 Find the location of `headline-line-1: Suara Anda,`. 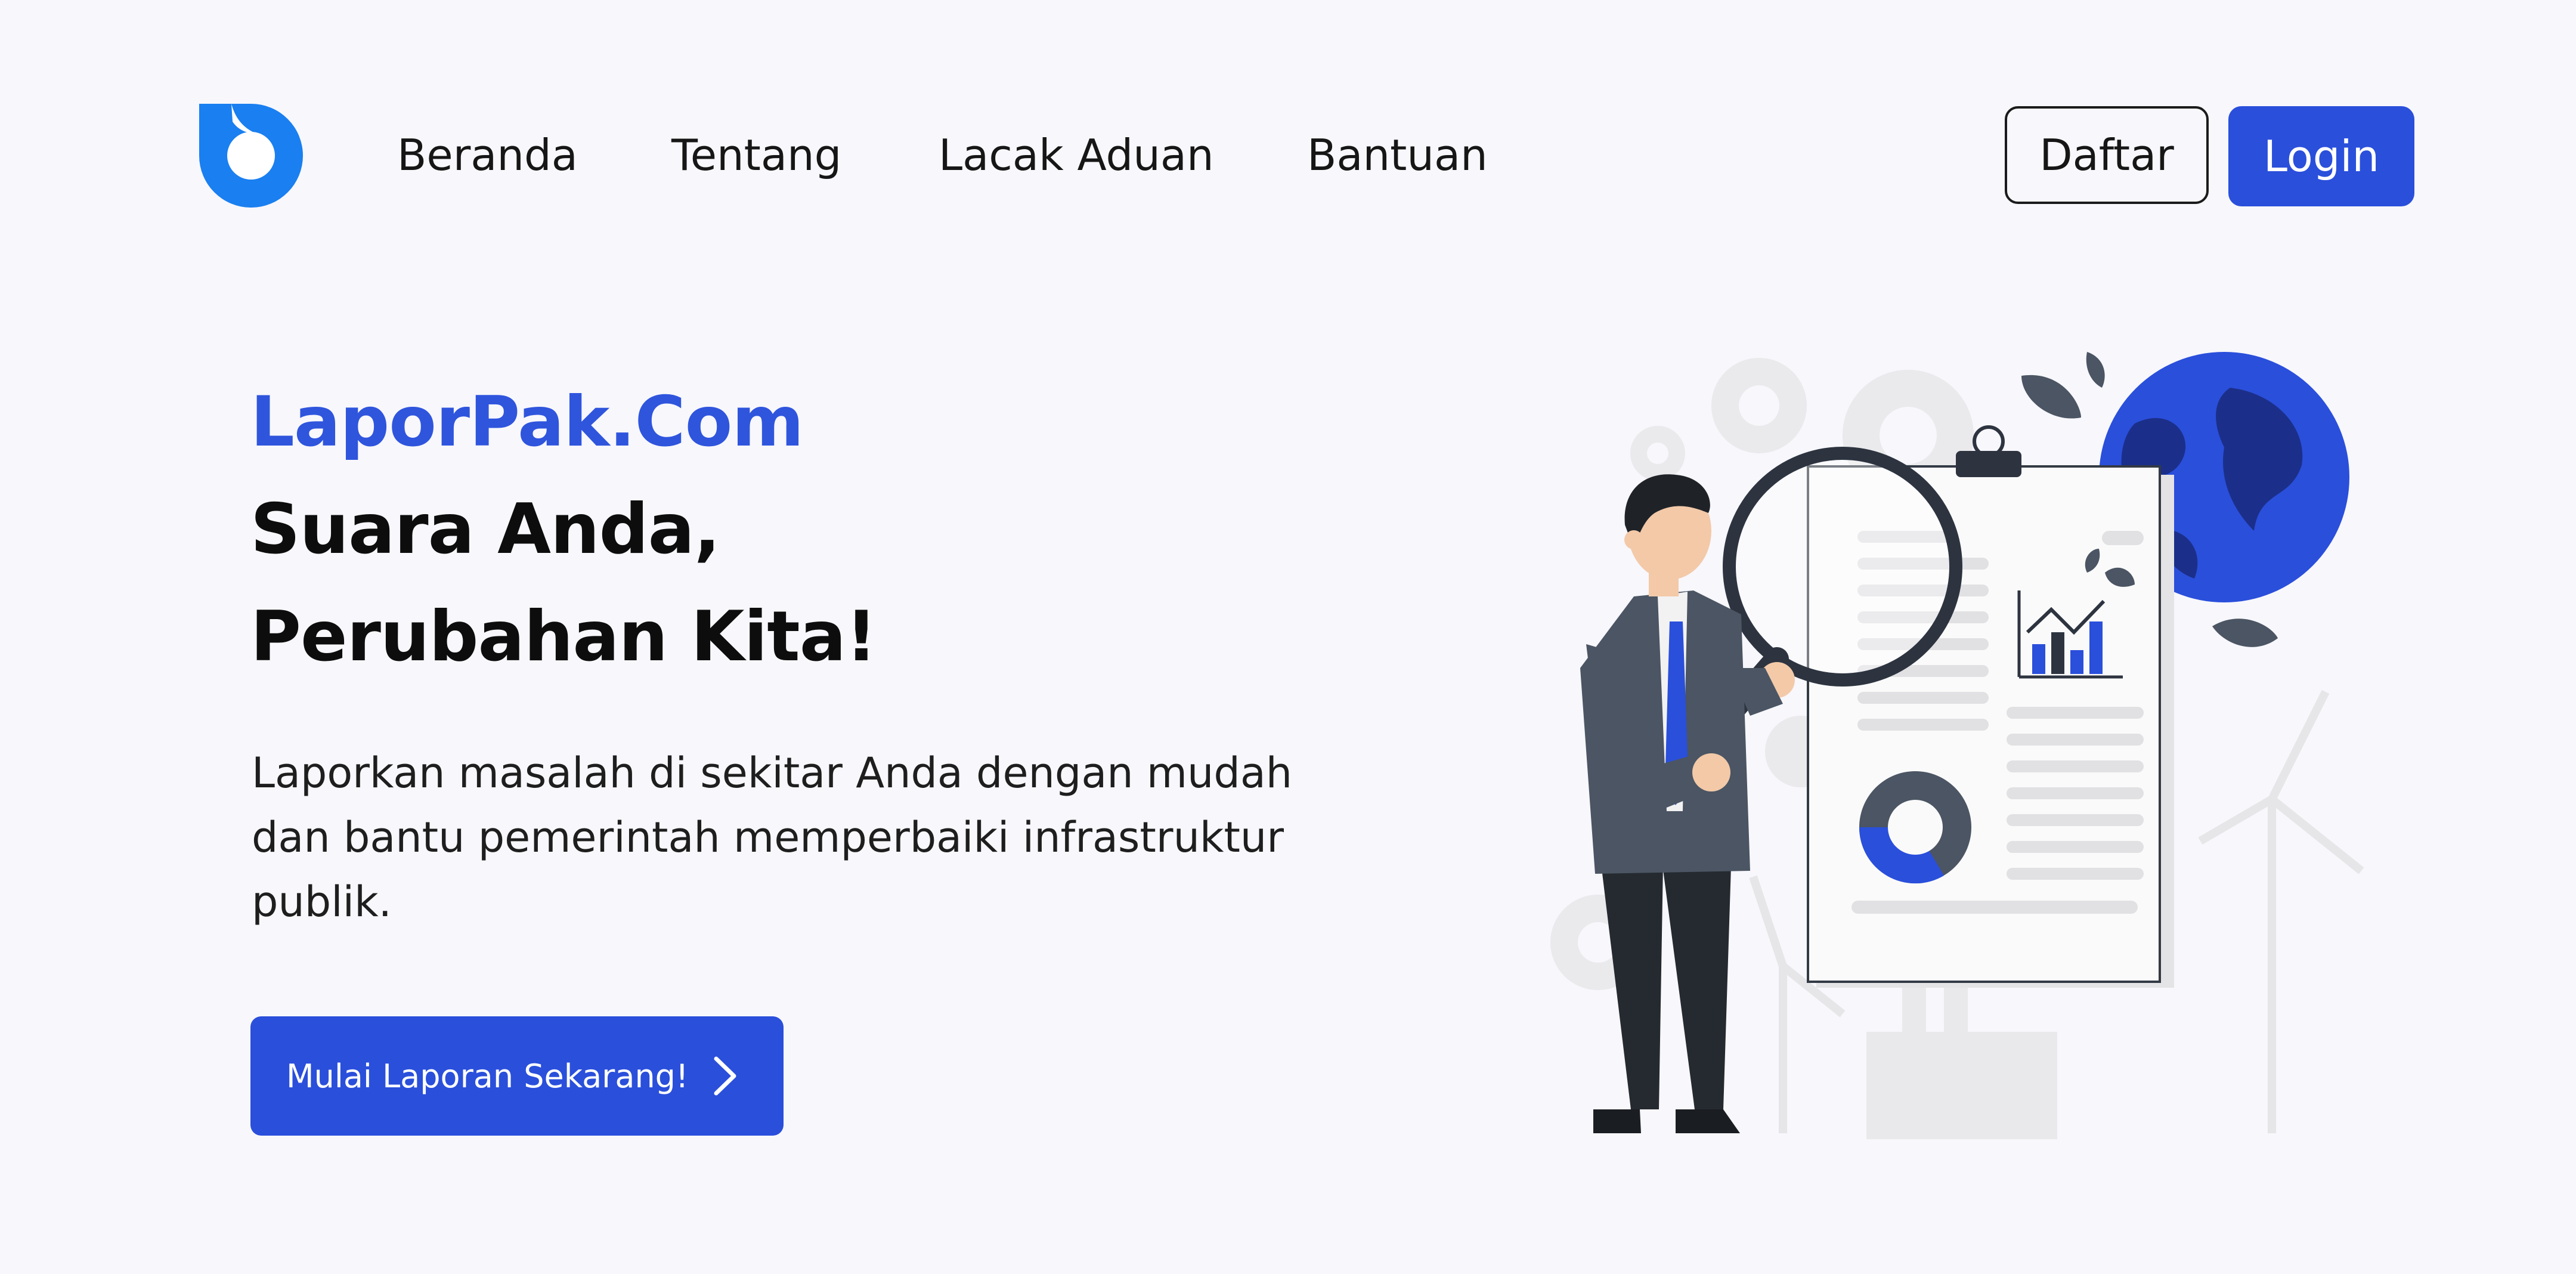

headline-line-1: Suara Anda, is located at coordinates (485, 529).